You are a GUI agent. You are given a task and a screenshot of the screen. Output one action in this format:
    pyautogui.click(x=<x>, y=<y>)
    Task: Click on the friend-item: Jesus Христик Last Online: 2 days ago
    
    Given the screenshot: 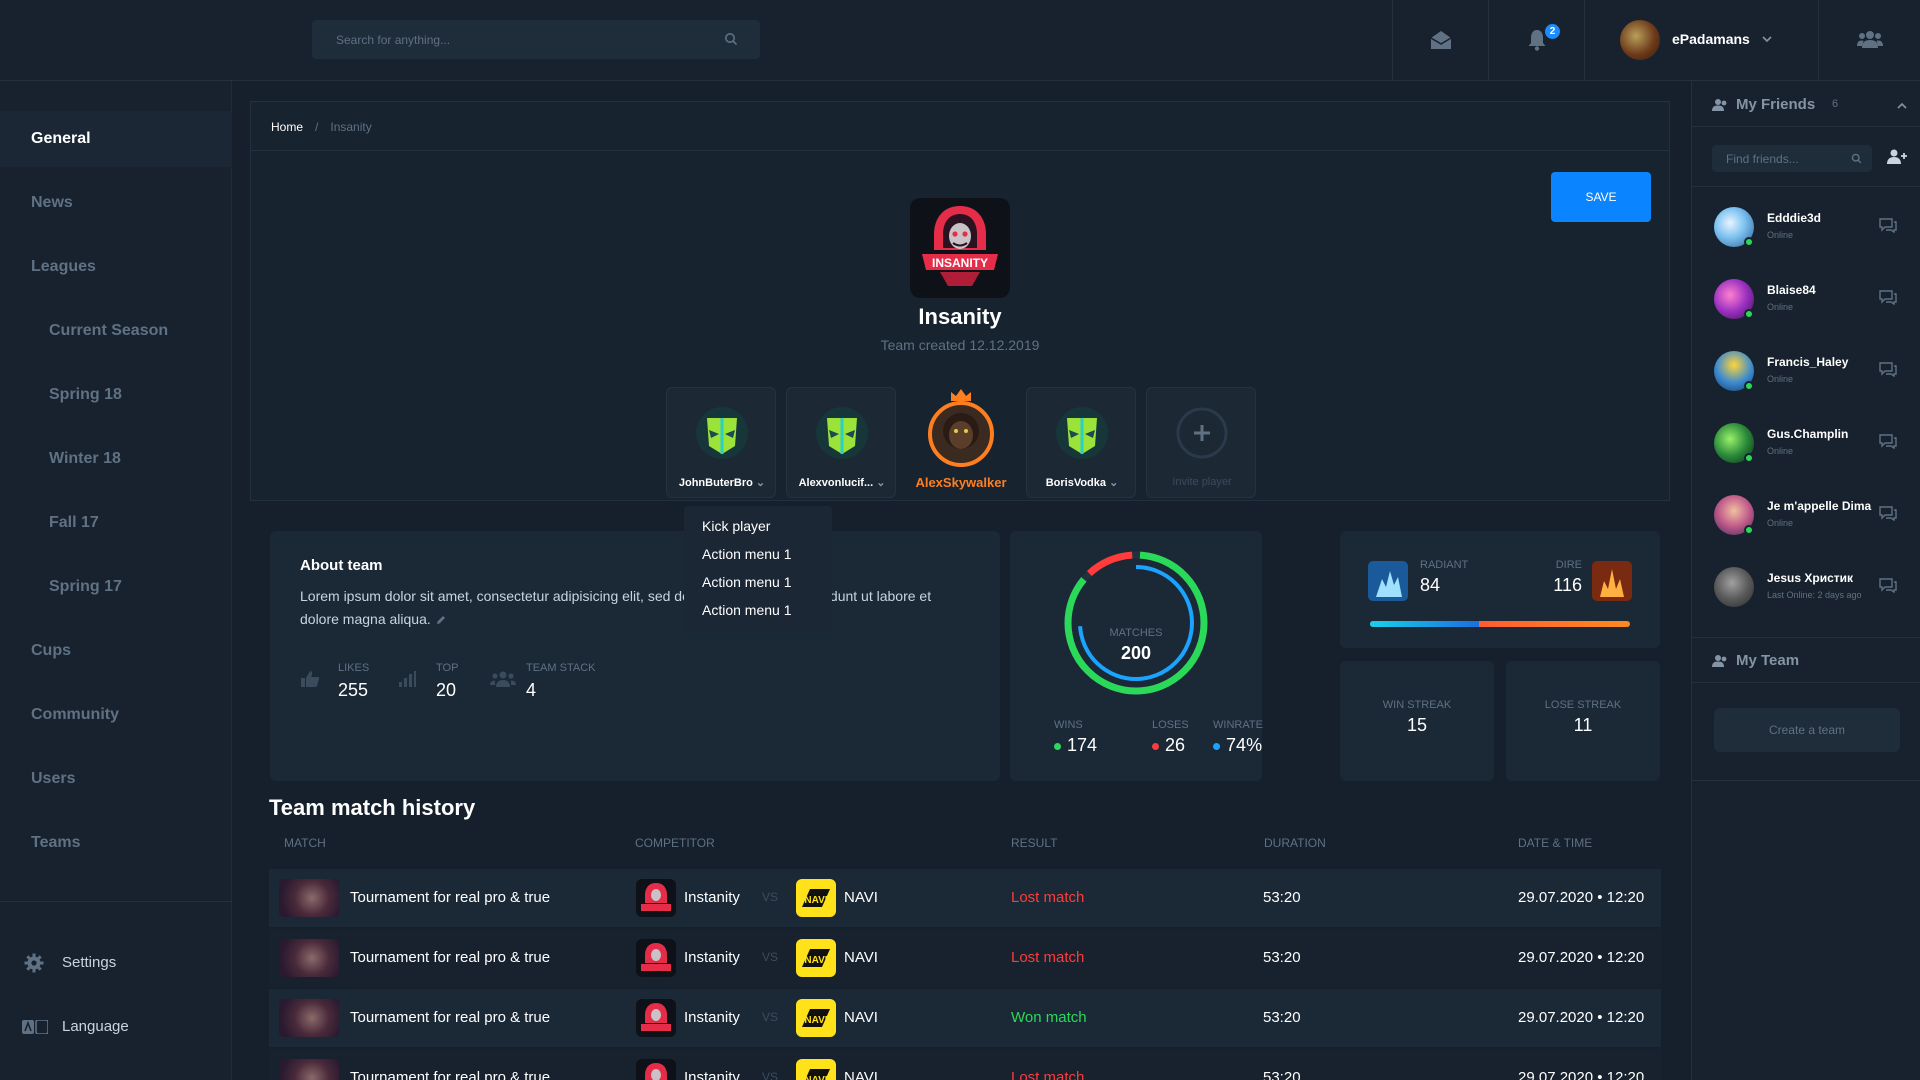 What is the action you would take?
    pyautogui.click(x=1806, y=585)
    